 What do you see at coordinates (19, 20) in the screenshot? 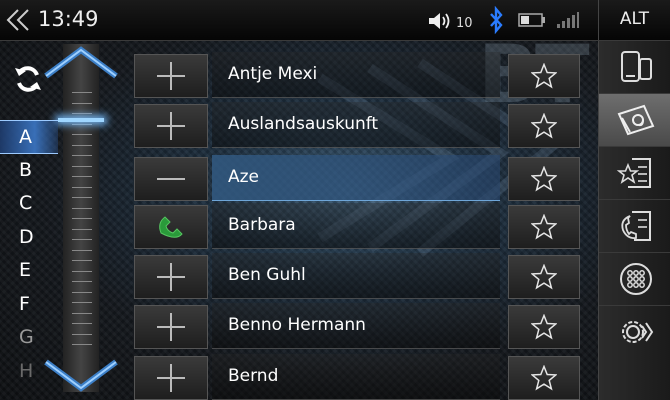
I see `back-icon` at bounding box center [19, 20].